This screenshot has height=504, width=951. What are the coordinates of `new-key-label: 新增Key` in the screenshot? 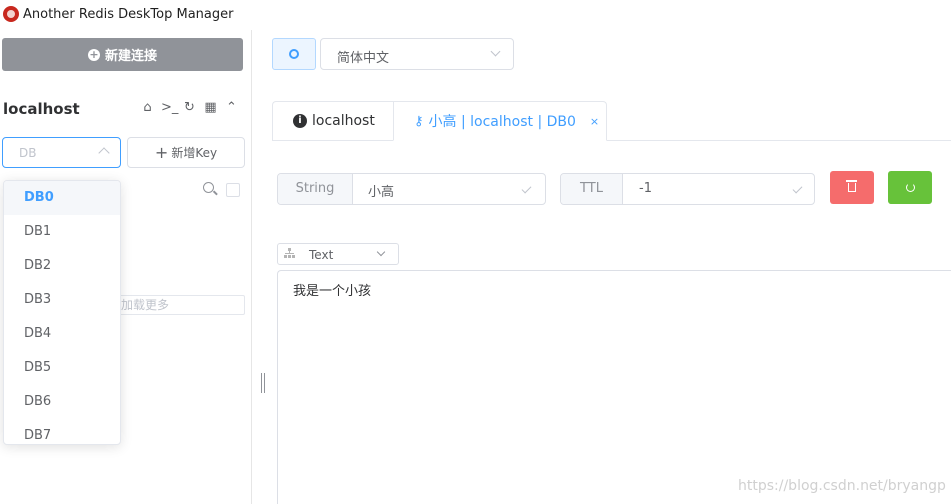 It's located at (194, 153).